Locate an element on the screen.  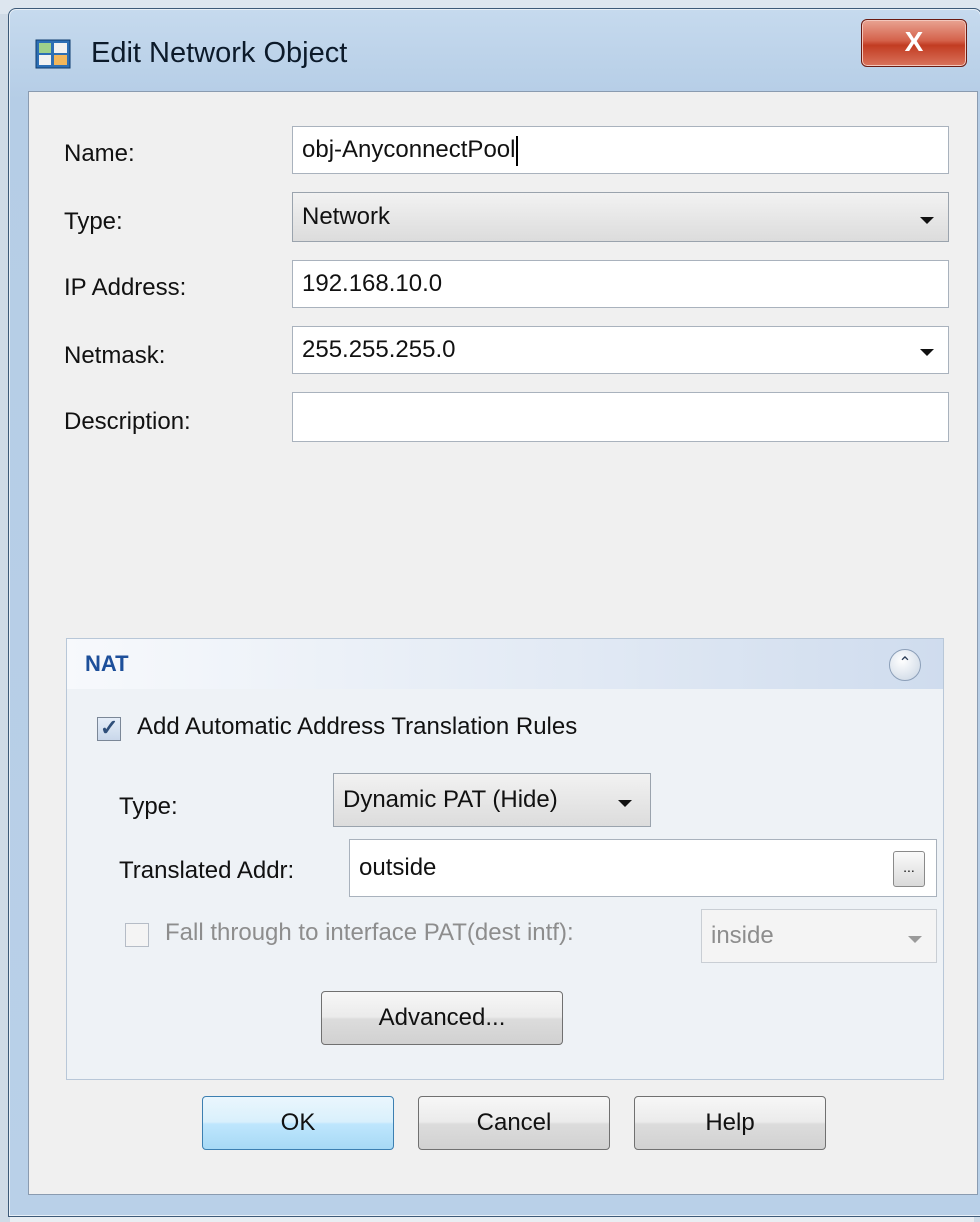
translated-addr-label: Translated Addr: is located at coordinates (207, 870).